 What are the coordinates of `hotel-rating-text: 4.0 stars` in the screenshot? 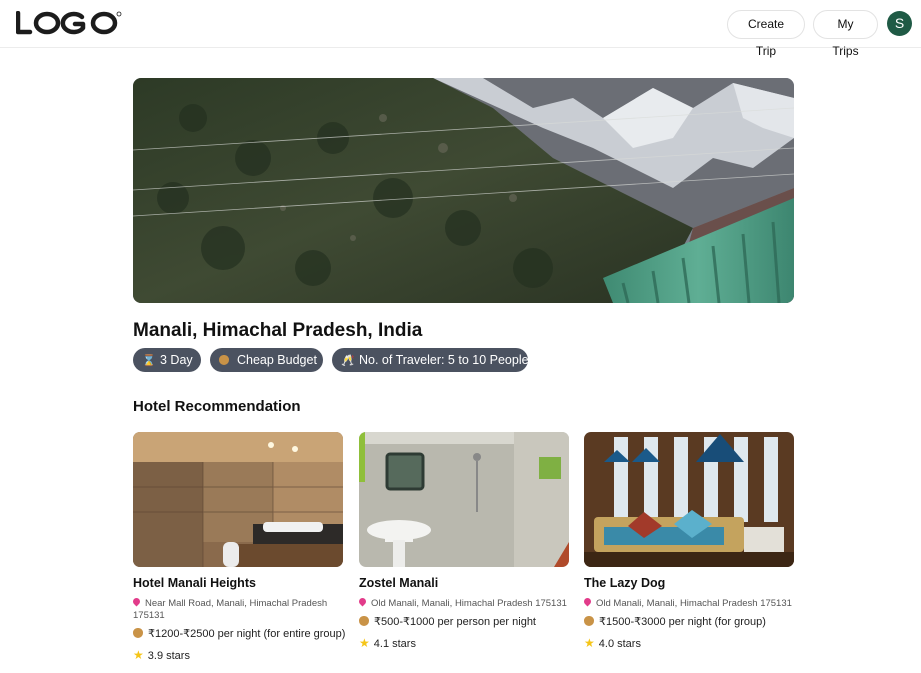 It's located at (619, 644).